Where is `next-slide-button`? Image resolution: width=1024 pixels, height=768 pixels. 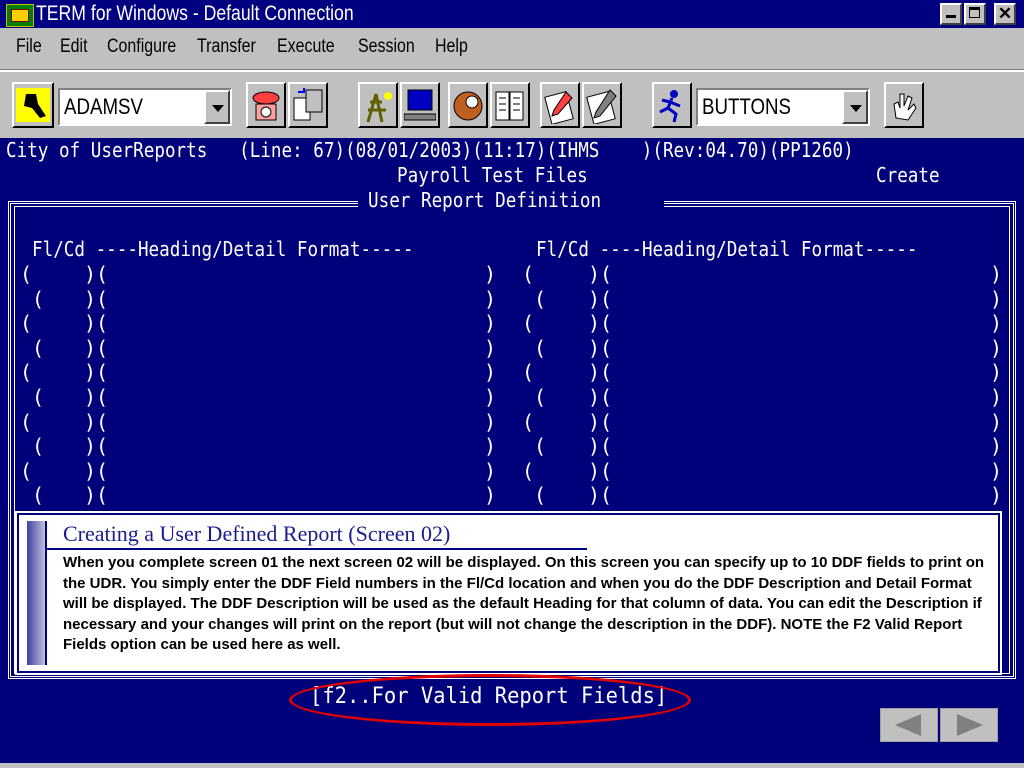 next-slide-button is located at coordinates (969, 725).